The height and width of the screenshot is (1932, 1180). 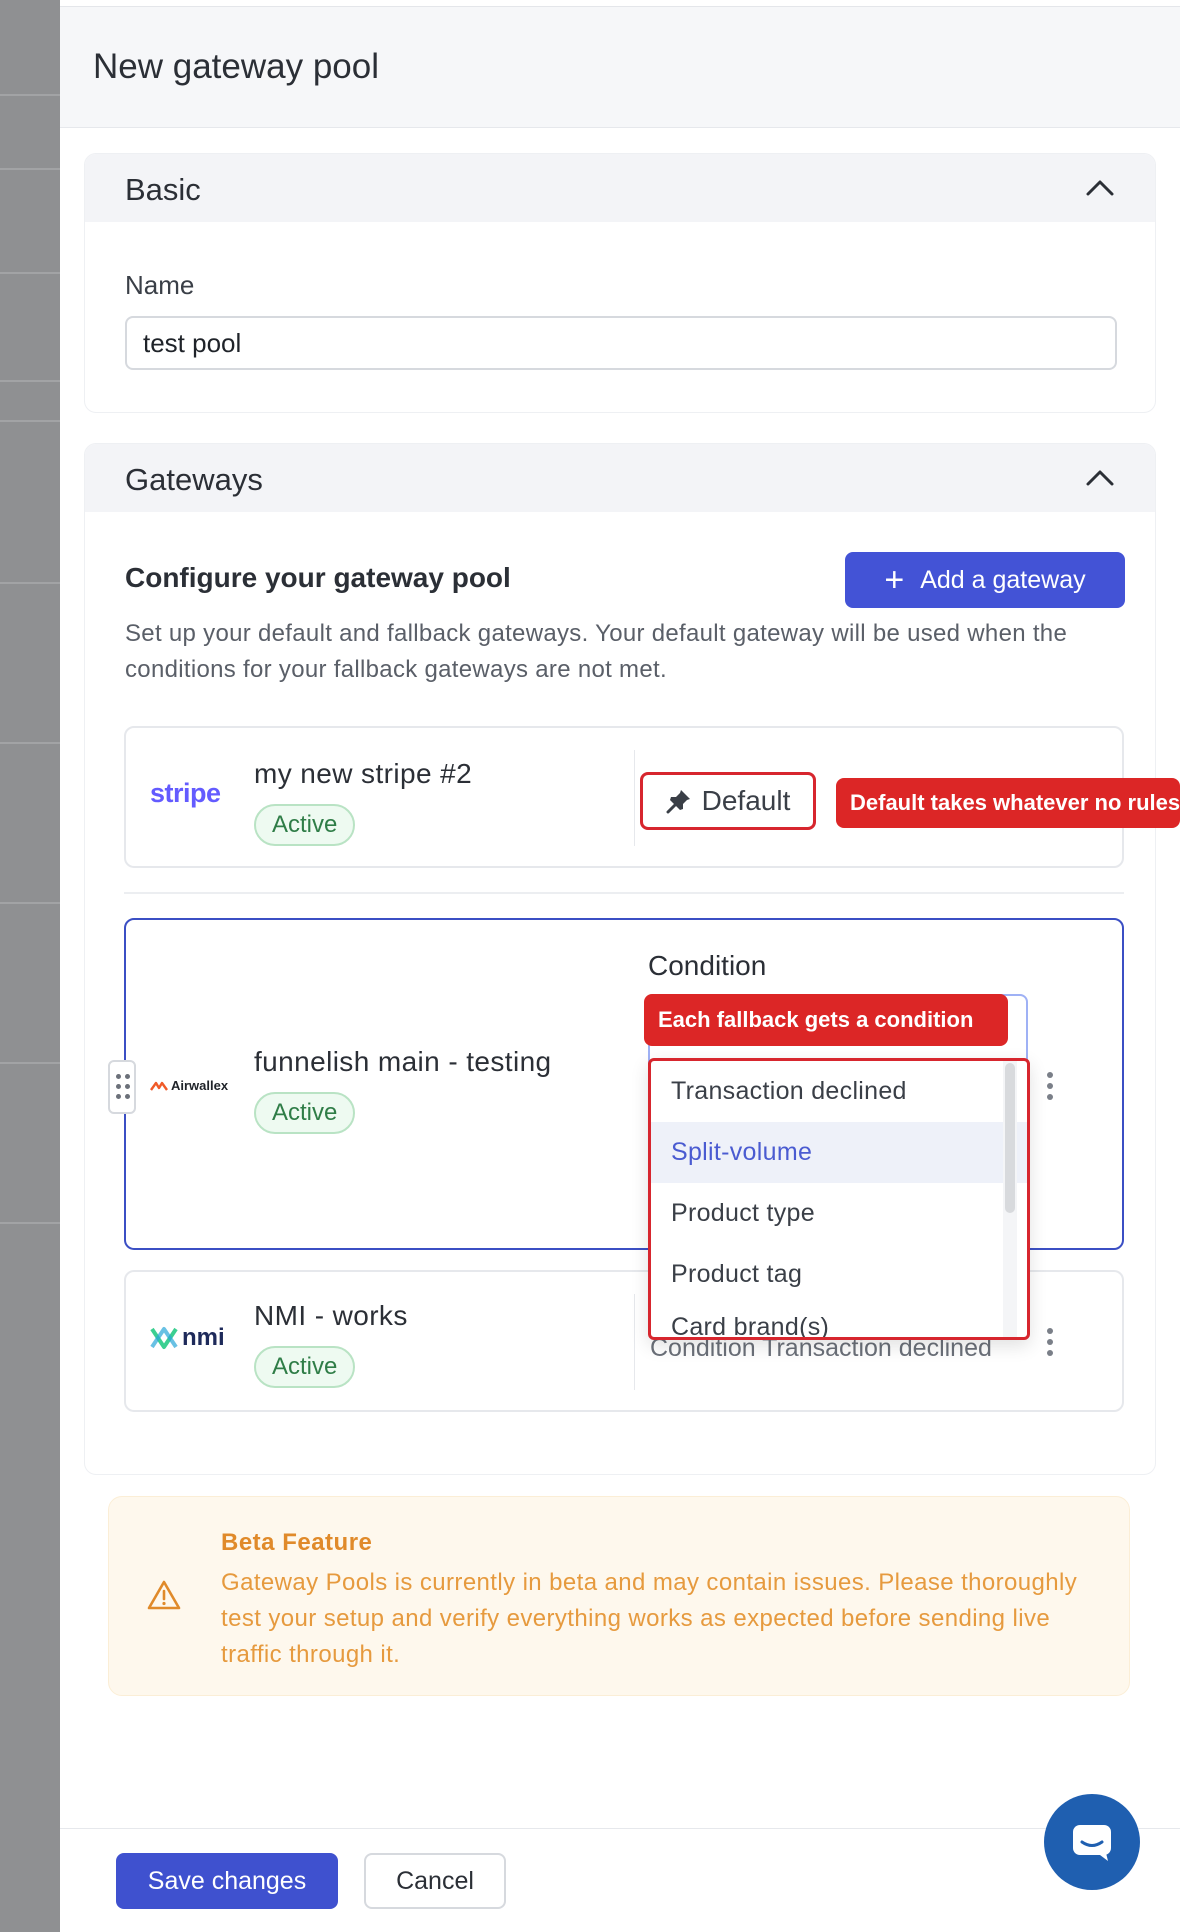 I want to click on add-gateway-label: Add a gateway, so click(x=1003, y=579).